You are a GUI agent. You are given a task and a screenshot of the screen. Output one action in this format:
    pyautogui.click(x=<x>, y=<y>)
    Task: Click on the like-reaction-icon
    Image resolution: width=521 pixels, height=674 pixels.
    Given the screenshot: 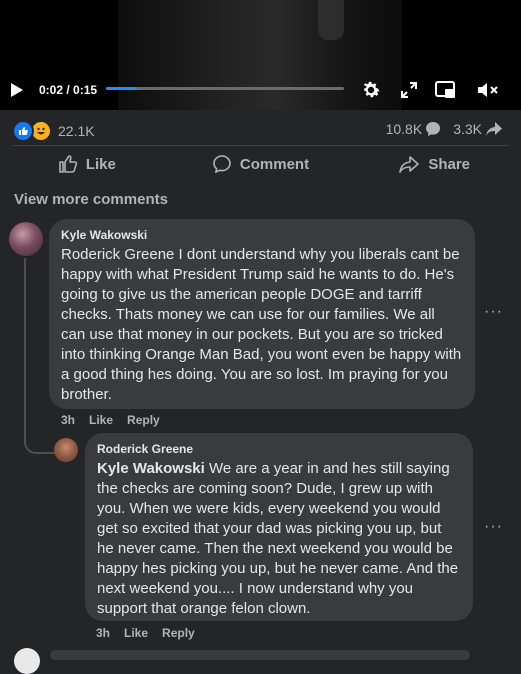 What is the action you would take?
    pyautogui.click(x=23, y=131)
    